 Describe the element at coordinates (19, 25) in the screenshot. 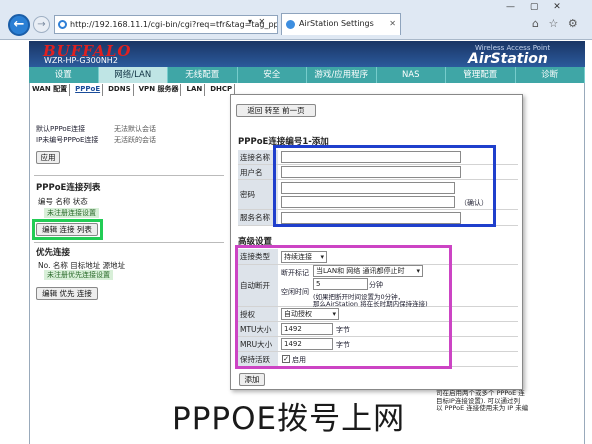

I see `back-arrow-icon: ←` at that location.